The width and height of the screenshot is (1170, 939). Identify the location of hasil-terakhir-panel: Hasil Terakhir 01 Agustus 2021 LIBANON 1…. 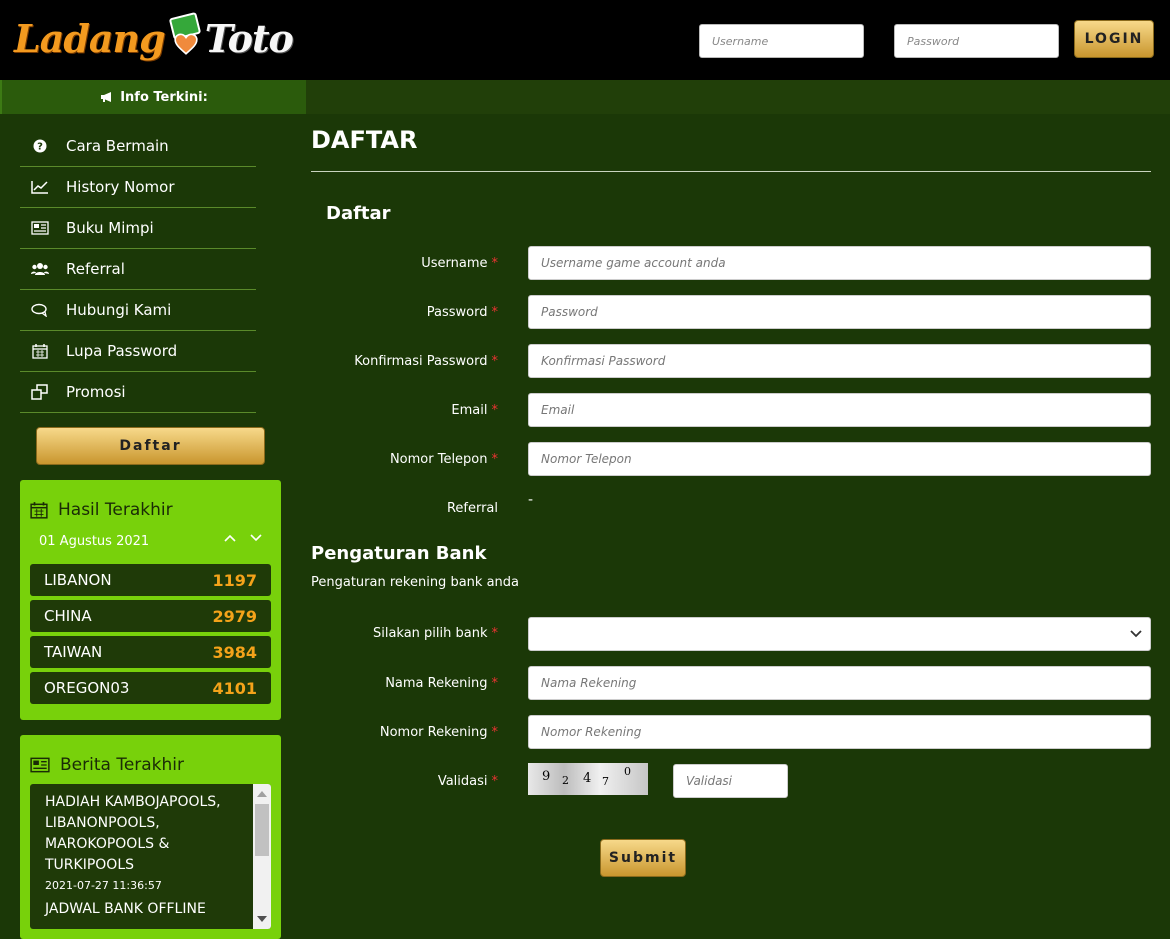
(150, 600).